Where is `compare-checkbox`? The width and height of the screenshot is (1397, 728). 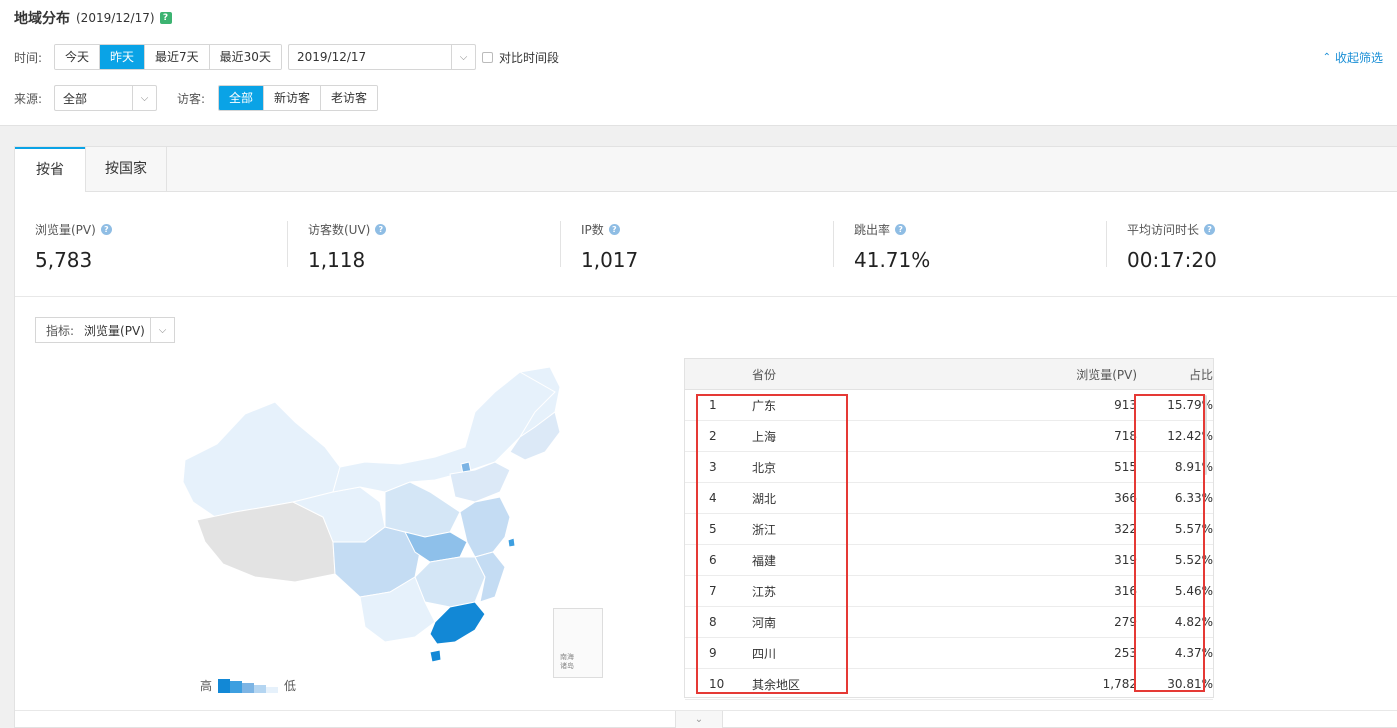
compare-checkbox is located at coordinates (487, 57).